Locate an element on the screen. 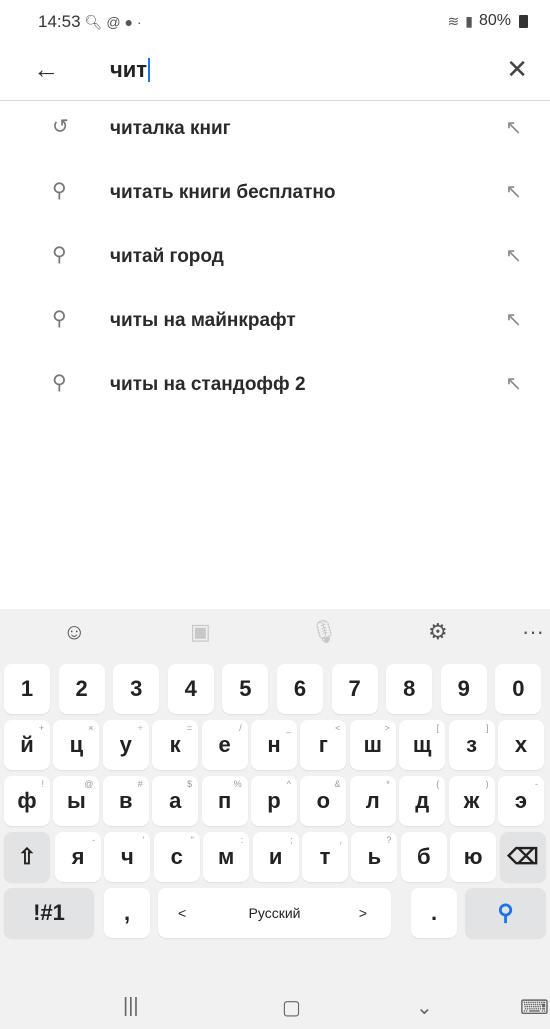  key-letter: о & is located at coordinates (323, 801).